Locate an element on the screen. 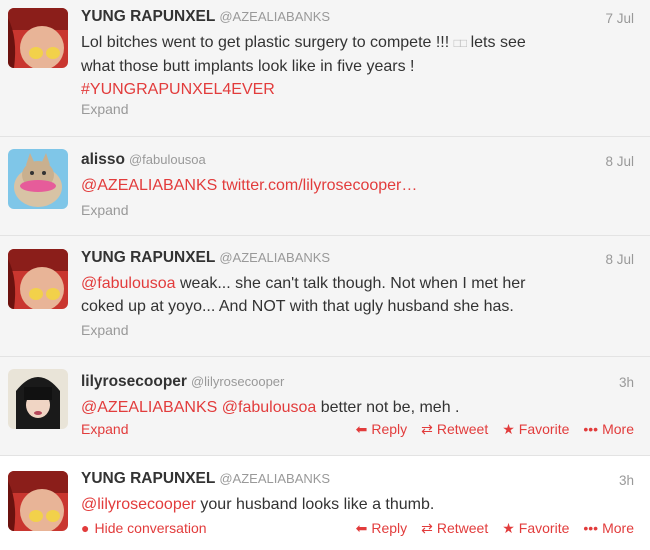 This screenshot has width=650, height=550. hide-conversation-link: ● Hide conversation is located at coordinates (144, 528).